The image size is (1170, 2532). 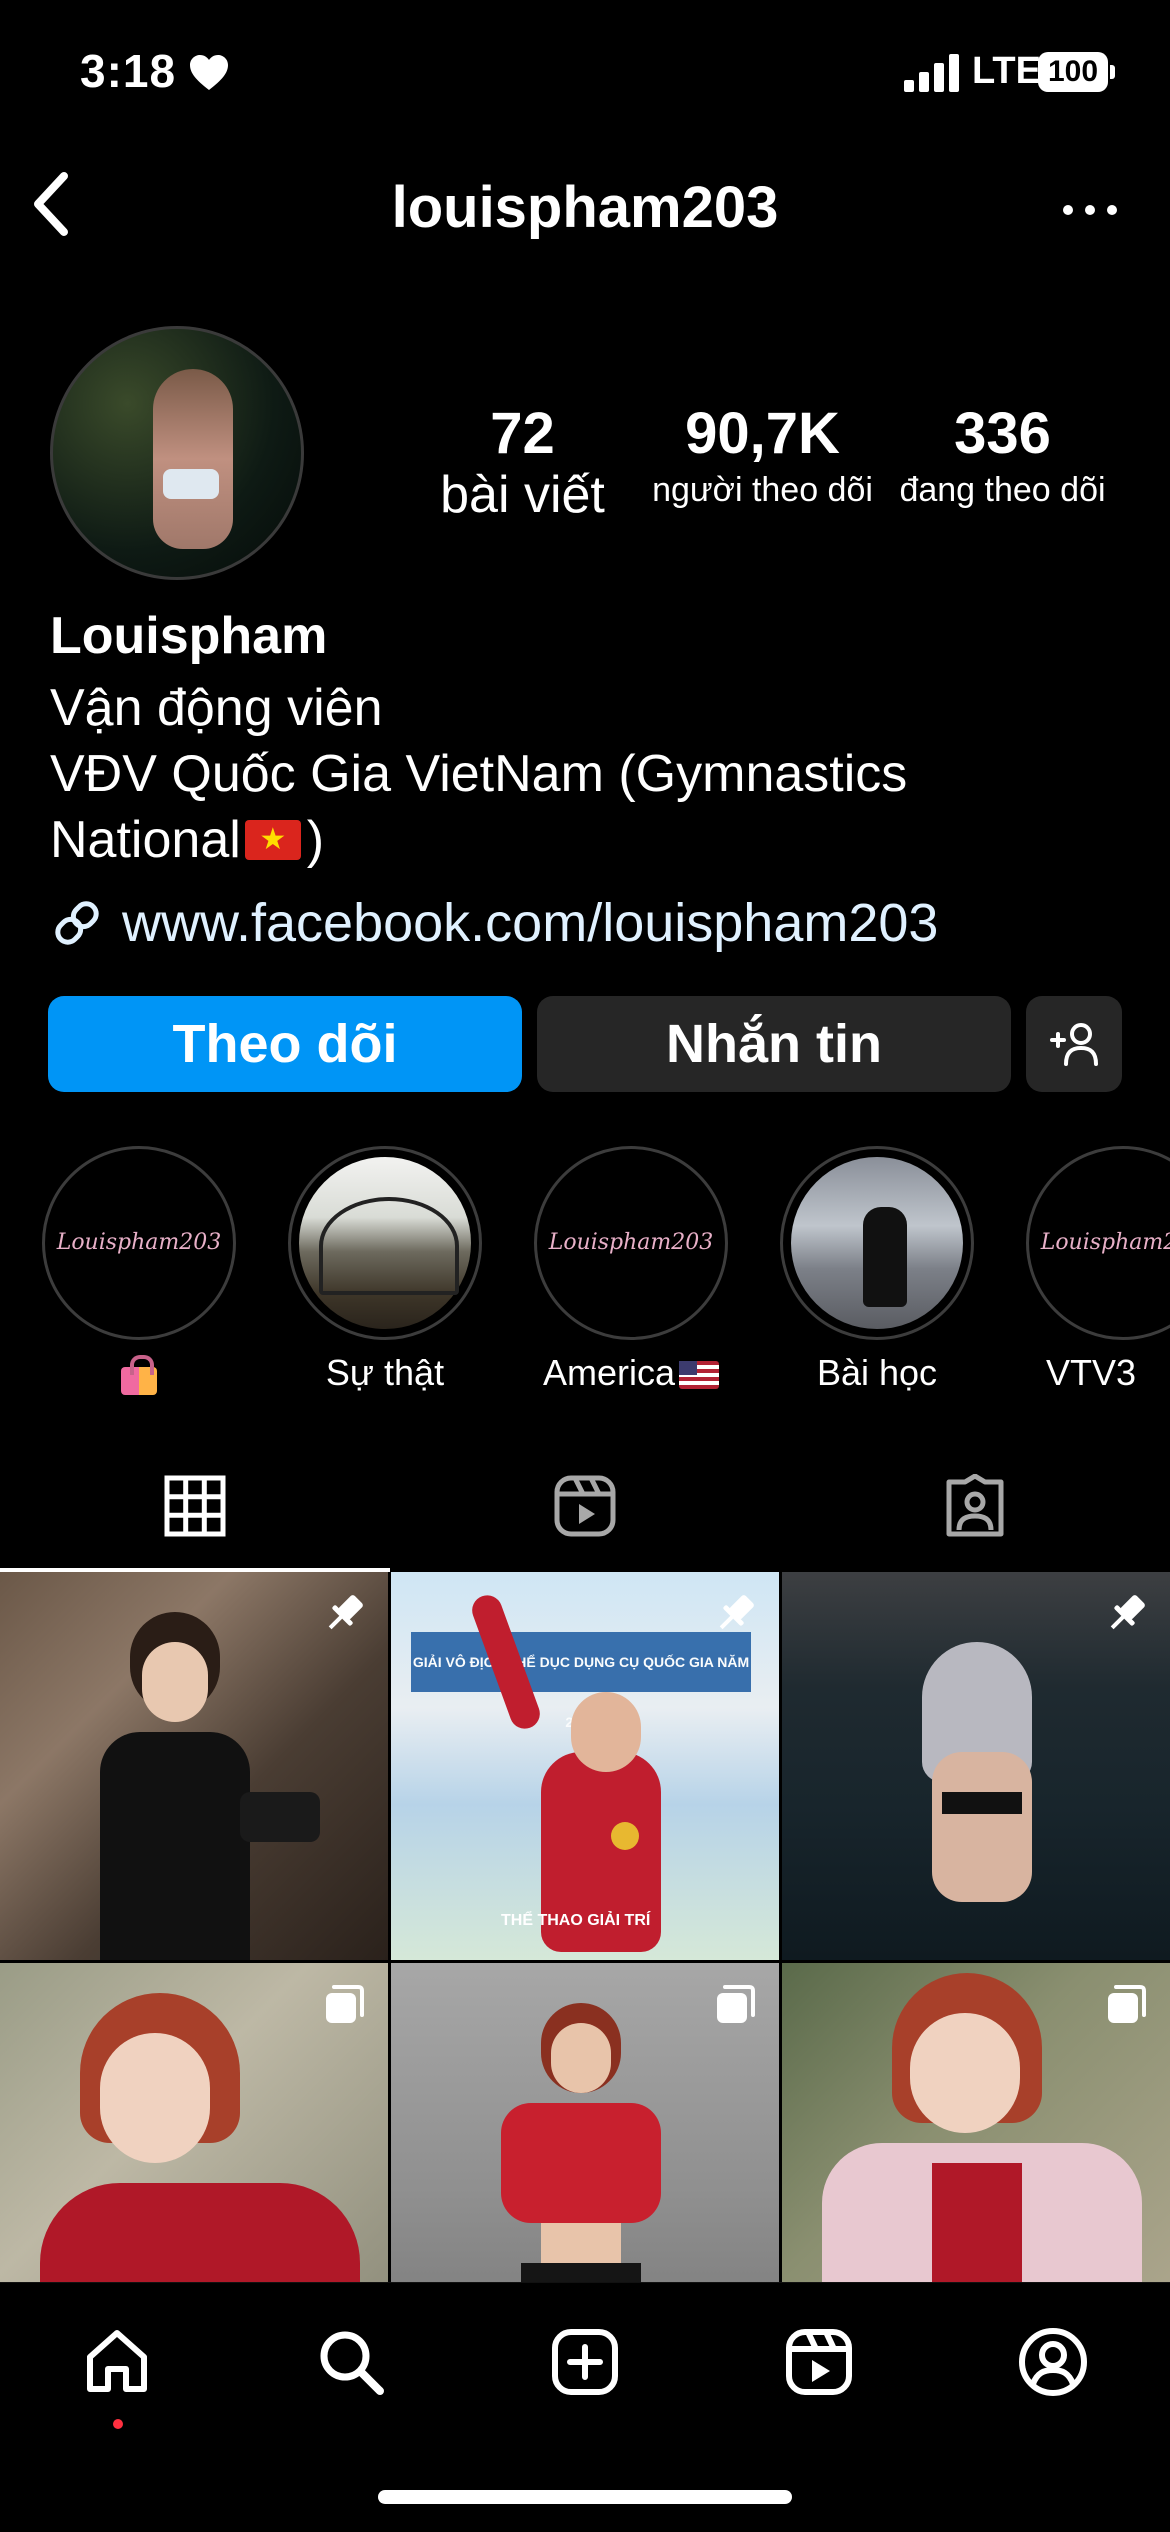 What do you see at coordinates (139, 1271) in the screenshot?
I see `story-highlight: Louispham203` at bounding box center [139, 1271].